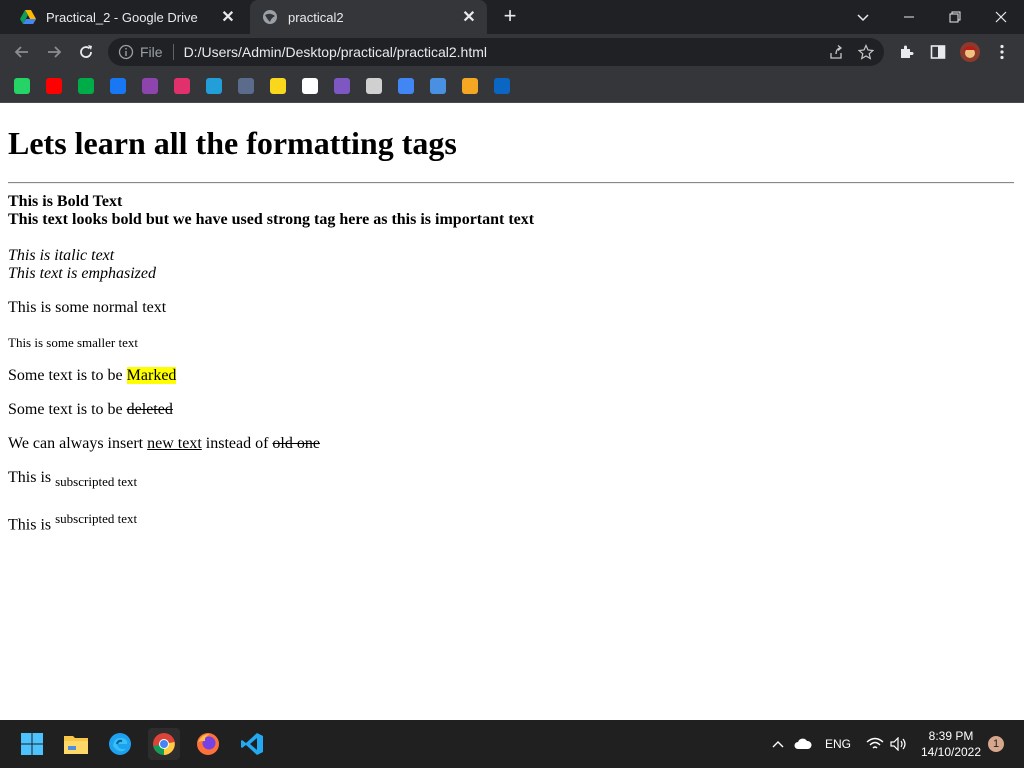  I want to click on edge-icon, so click(120, 744).